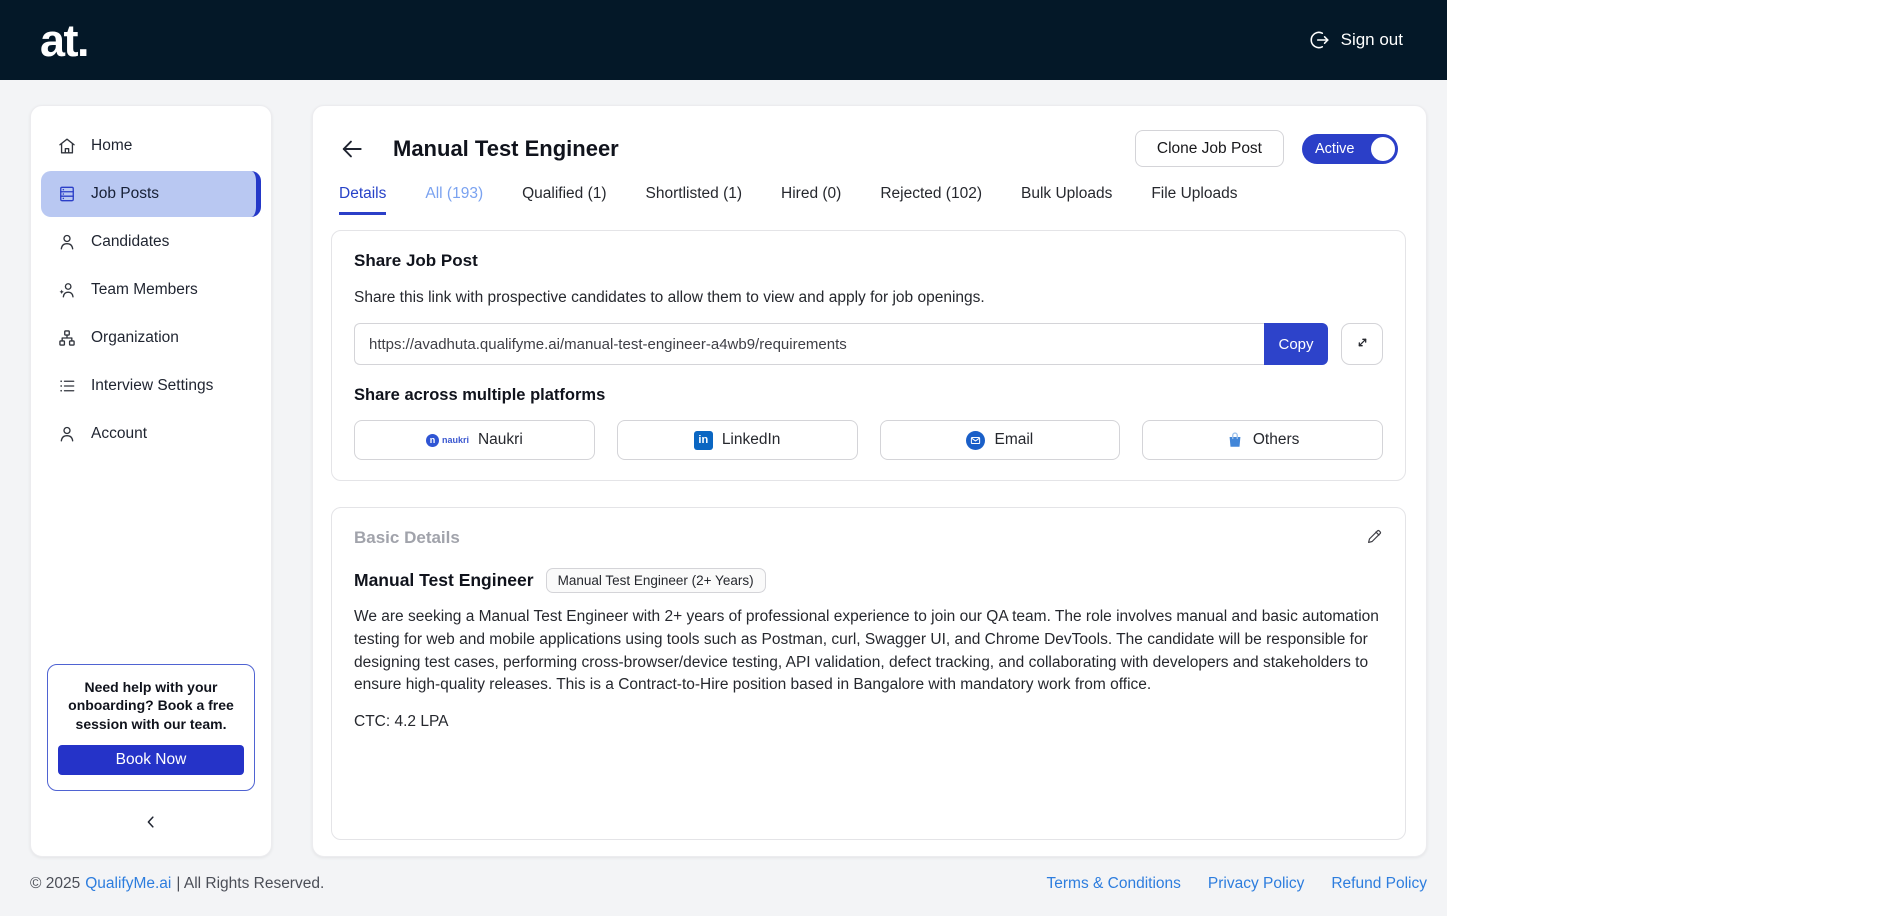  Describe the element at coordinates (151, 760) in the screenshot. I see `book-now-button: Book Now` at that location.